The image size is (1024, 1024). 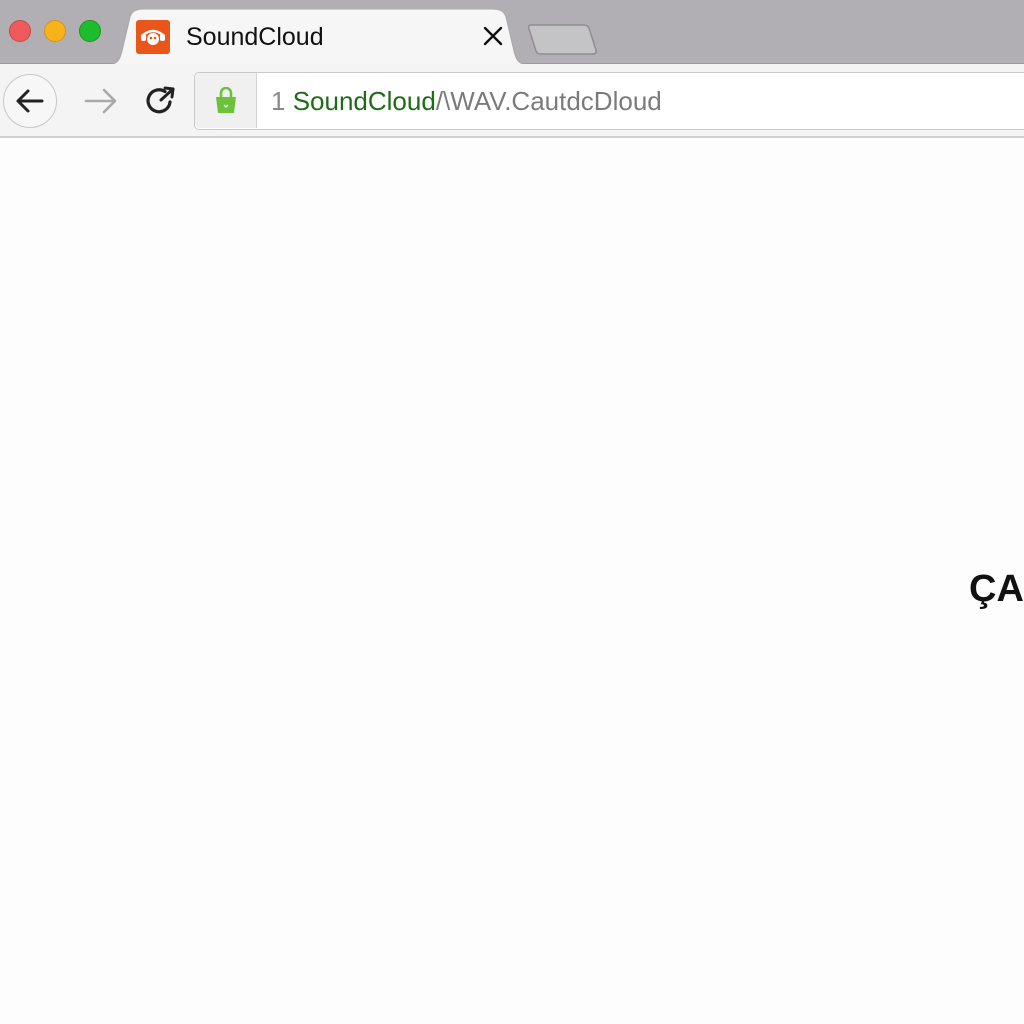 I want to click on address-bar: 1 SoundCloud/\WAV.CautdcDloud, so click(x=609, y=101).